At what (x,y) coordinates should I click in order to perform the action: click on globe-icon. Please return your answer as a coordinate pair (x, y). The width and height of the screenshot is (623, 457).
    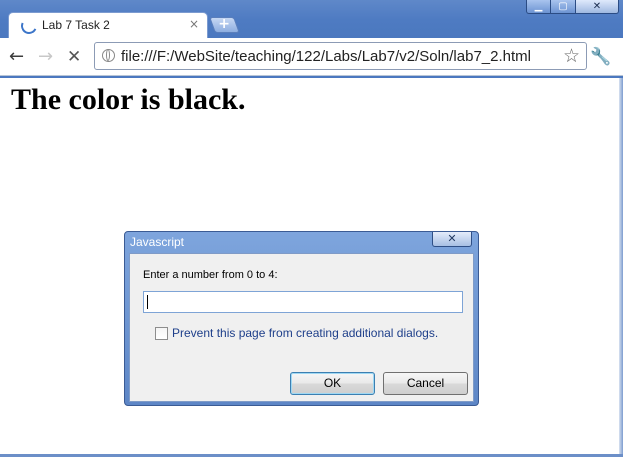
    Looking at the image, I should click on (108, 55).